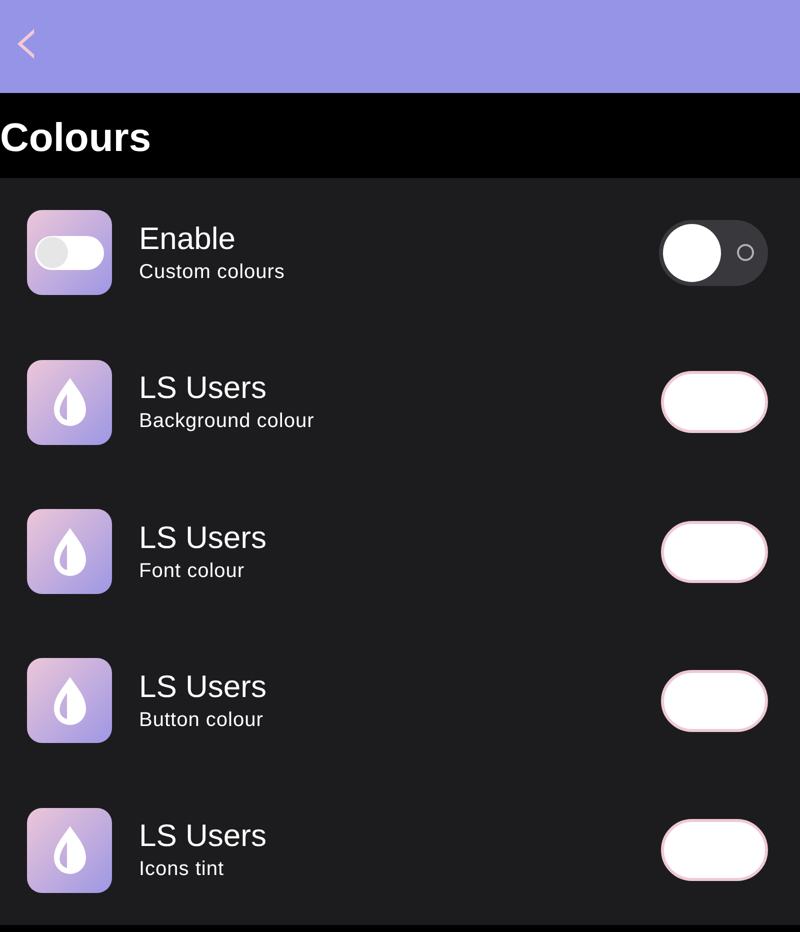 The image size is (800, 932). I want to click on row-subtitle: Background colour, so click(227, 421).